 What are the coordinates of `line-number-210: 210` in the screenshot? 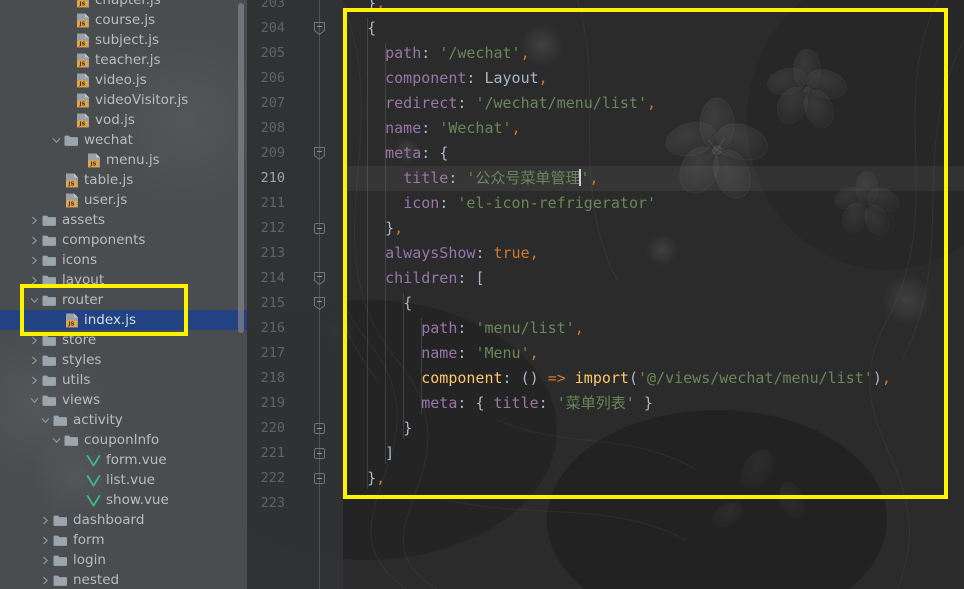 It's located at (266, 178).